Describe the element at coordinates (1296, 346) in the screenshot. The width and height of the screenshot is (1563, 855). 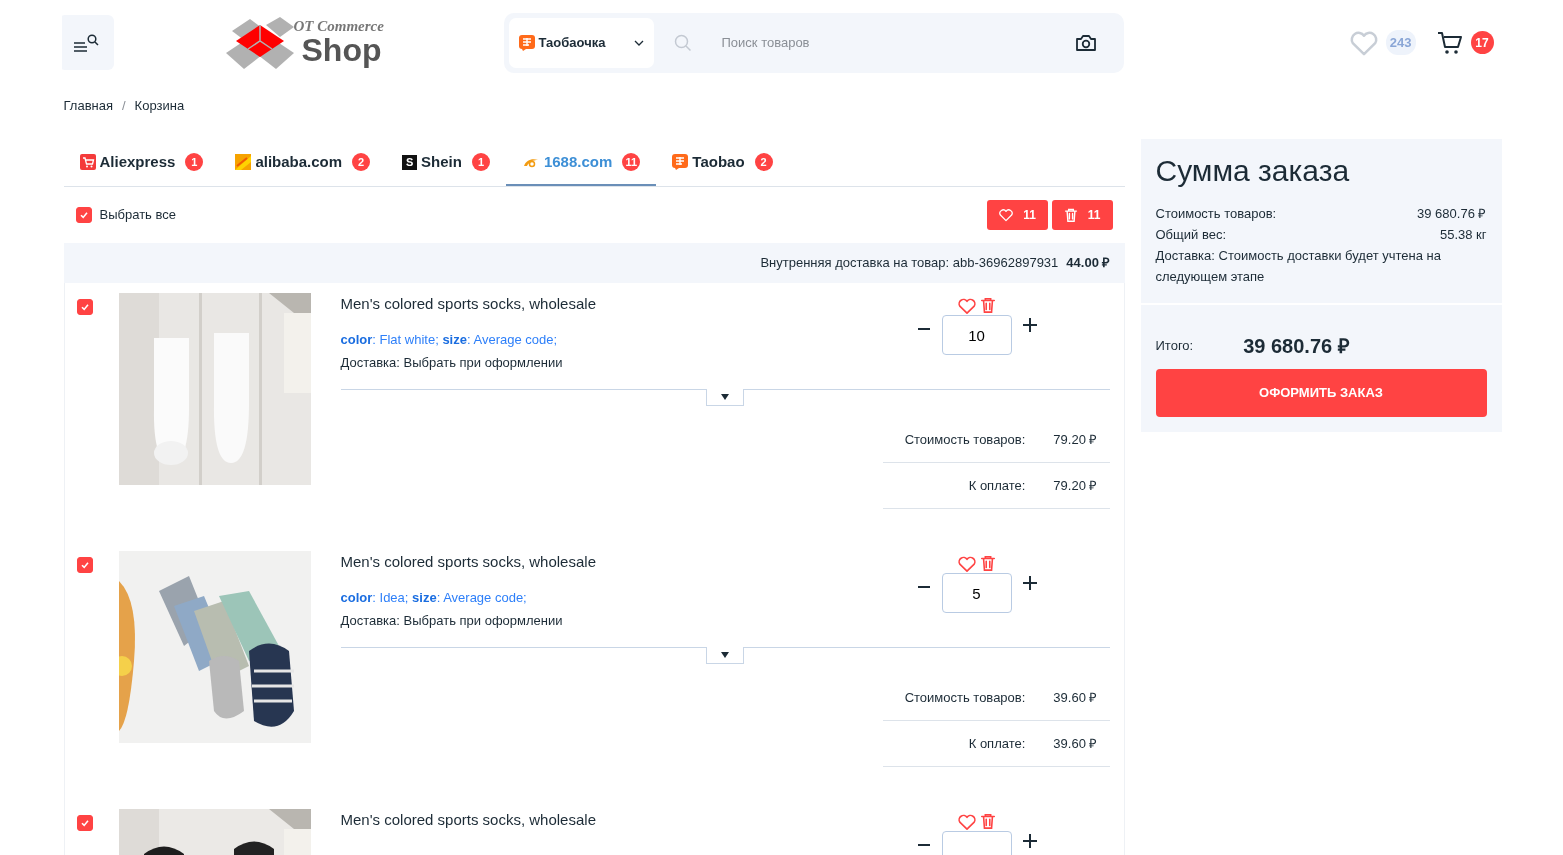
I see `total-amount: 39 680.76 ₽` at that location.